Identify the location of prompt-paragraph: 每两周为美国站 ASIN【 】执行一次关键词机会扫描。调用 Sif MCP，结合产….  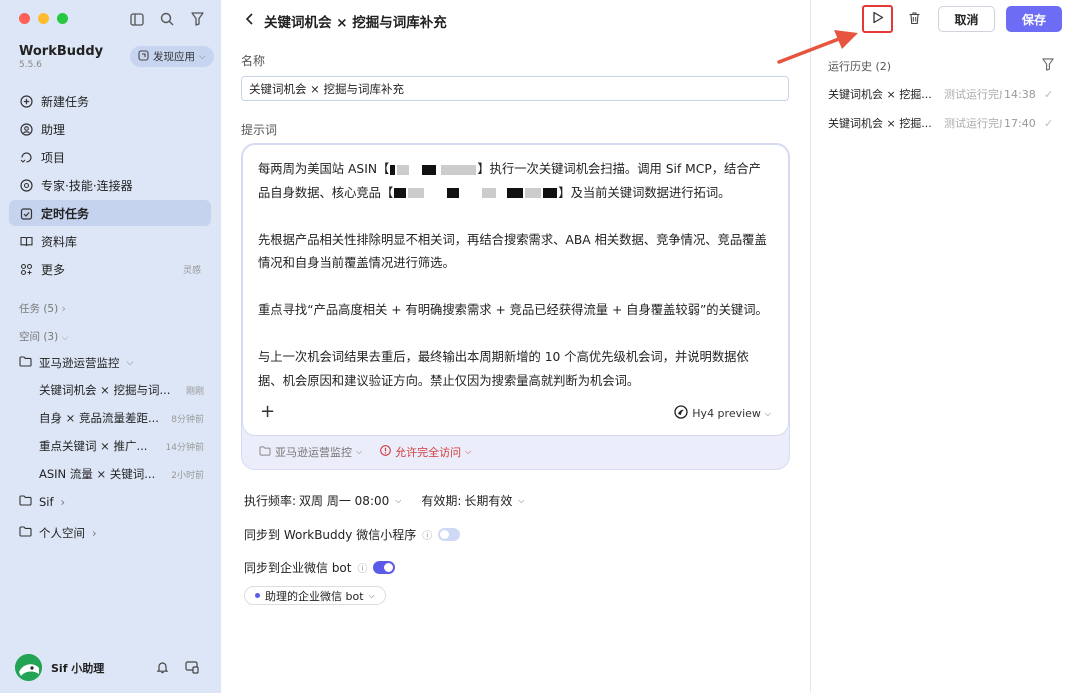
(509, 181).